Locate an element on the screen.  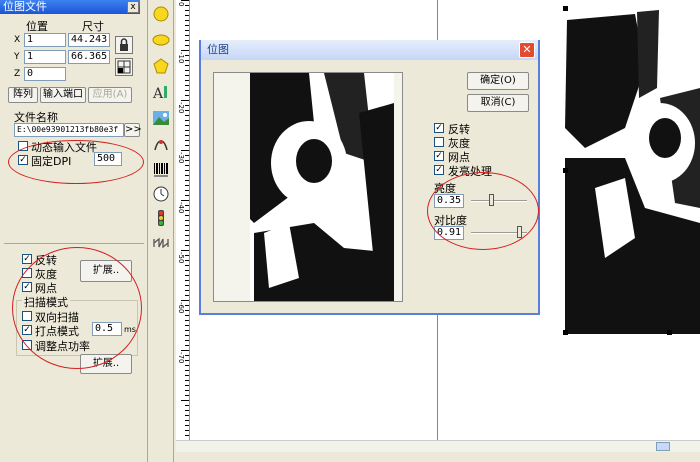
scrollbar-thumb is located at coordinates (663, 446).